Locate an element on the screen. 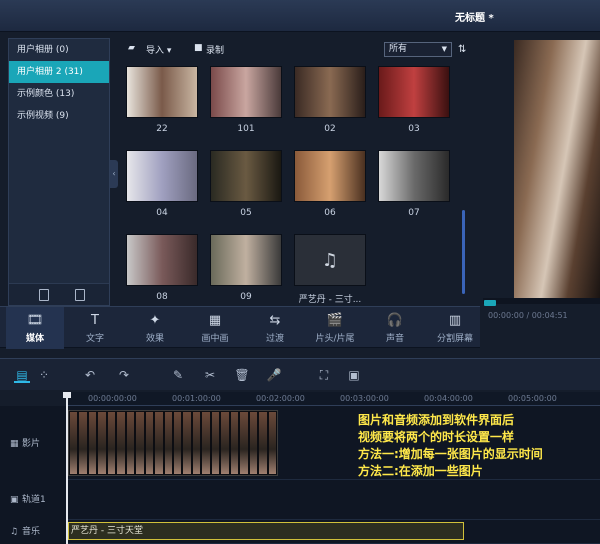 Image resolution: width=600 pixels, height=544 pixels. category-tab-5: 🎬 片头/片尾 is located at coordinates (335, 328).